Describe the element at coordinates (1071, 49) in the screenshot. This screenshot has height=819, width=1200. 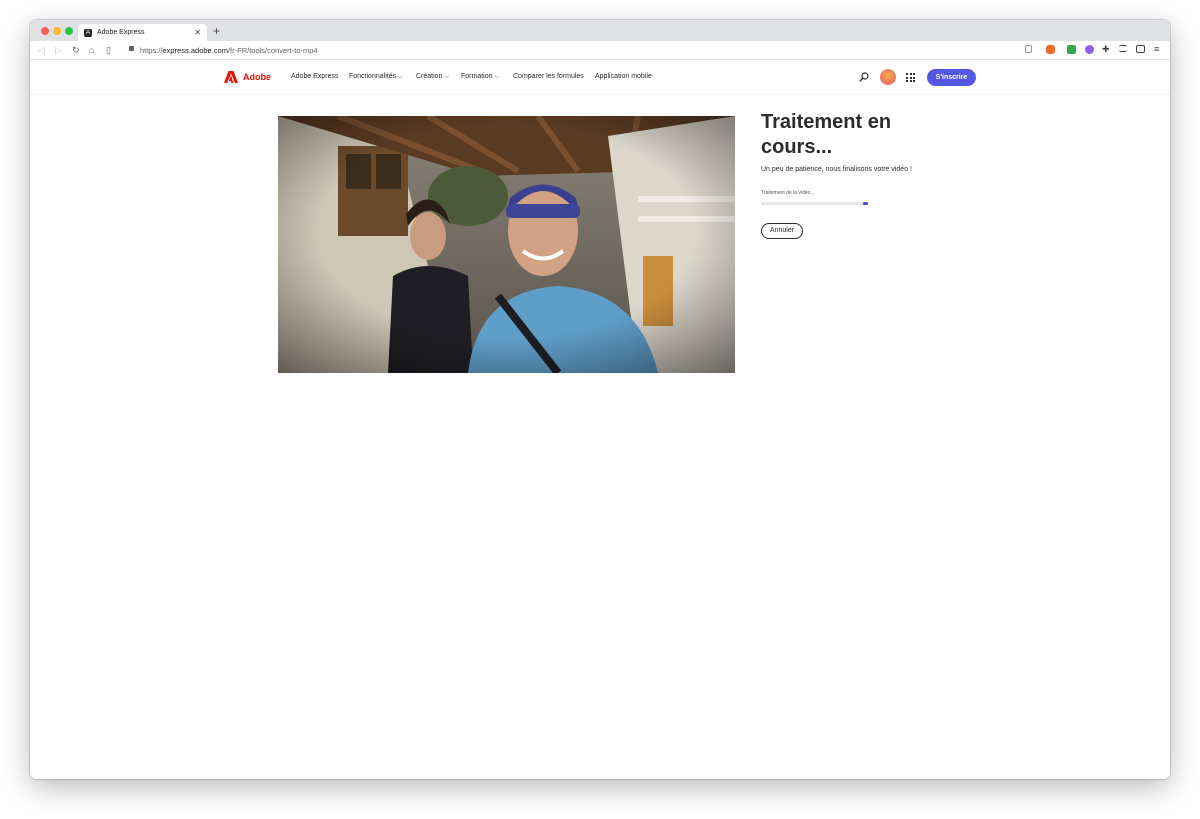
I see `extension-green-icon` at that location.